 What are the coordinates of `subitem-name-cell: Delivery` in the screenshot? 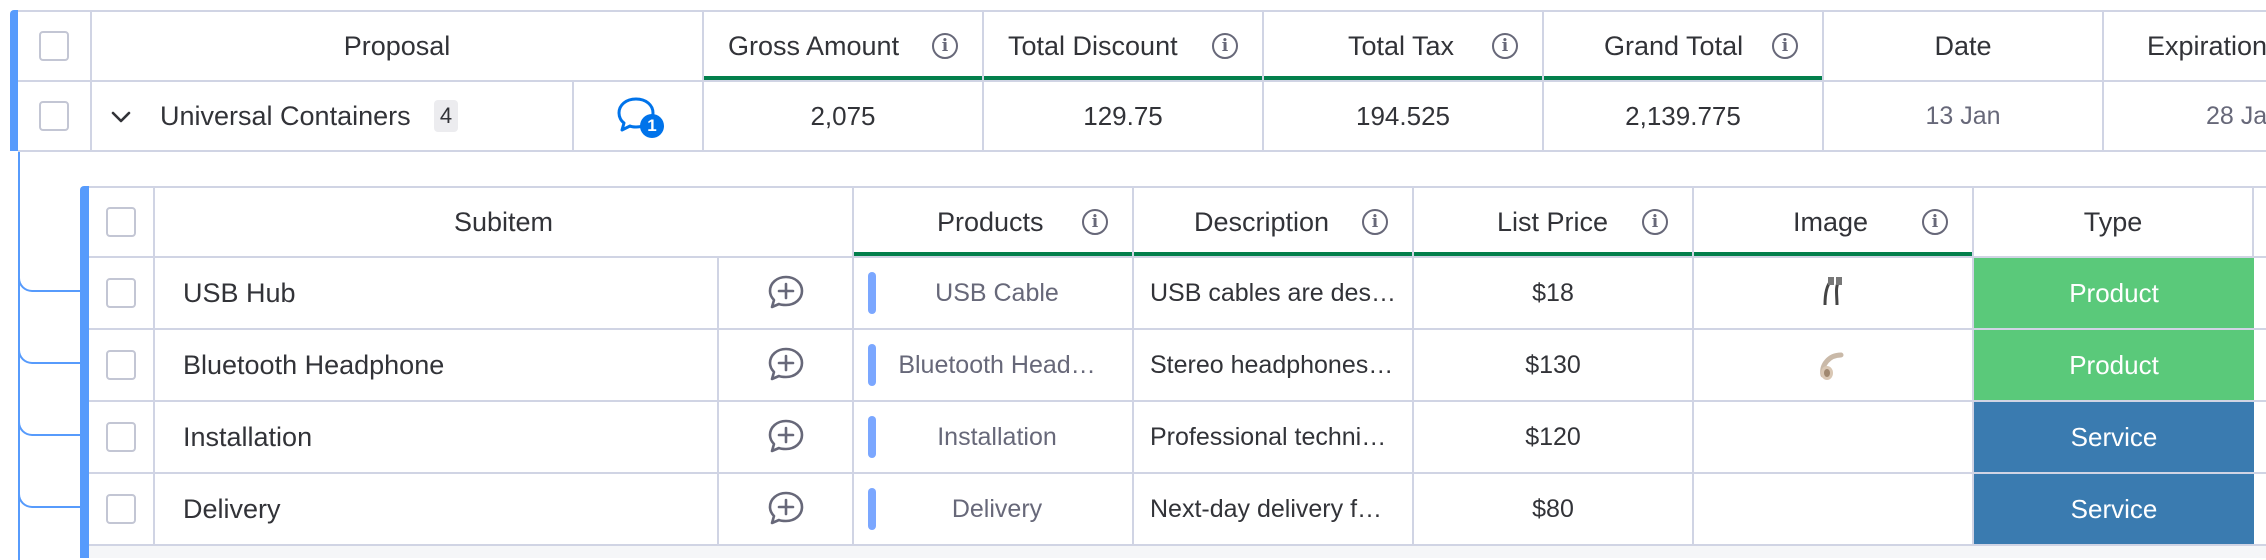 It's located at (437, 509).